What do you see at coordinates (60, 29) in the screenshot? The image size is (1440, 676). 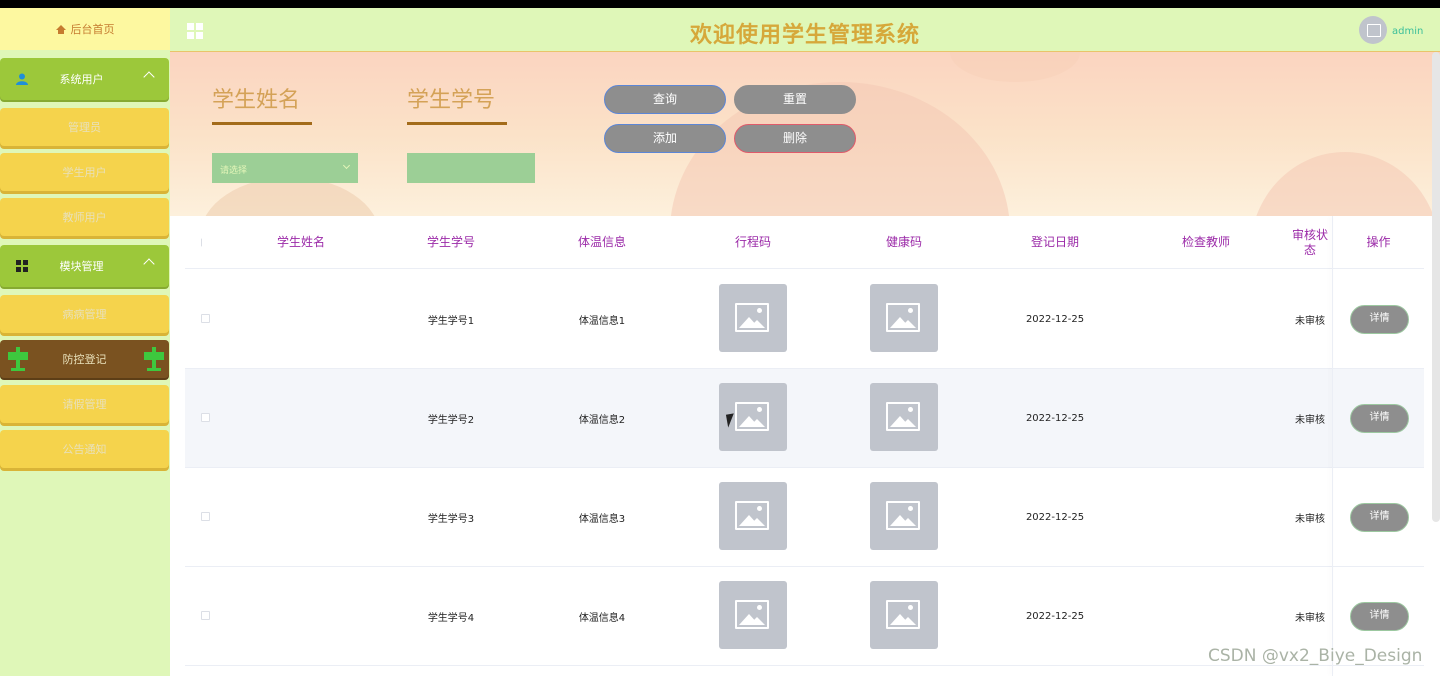 I see `home-icon` at bounding box center [60, 29].